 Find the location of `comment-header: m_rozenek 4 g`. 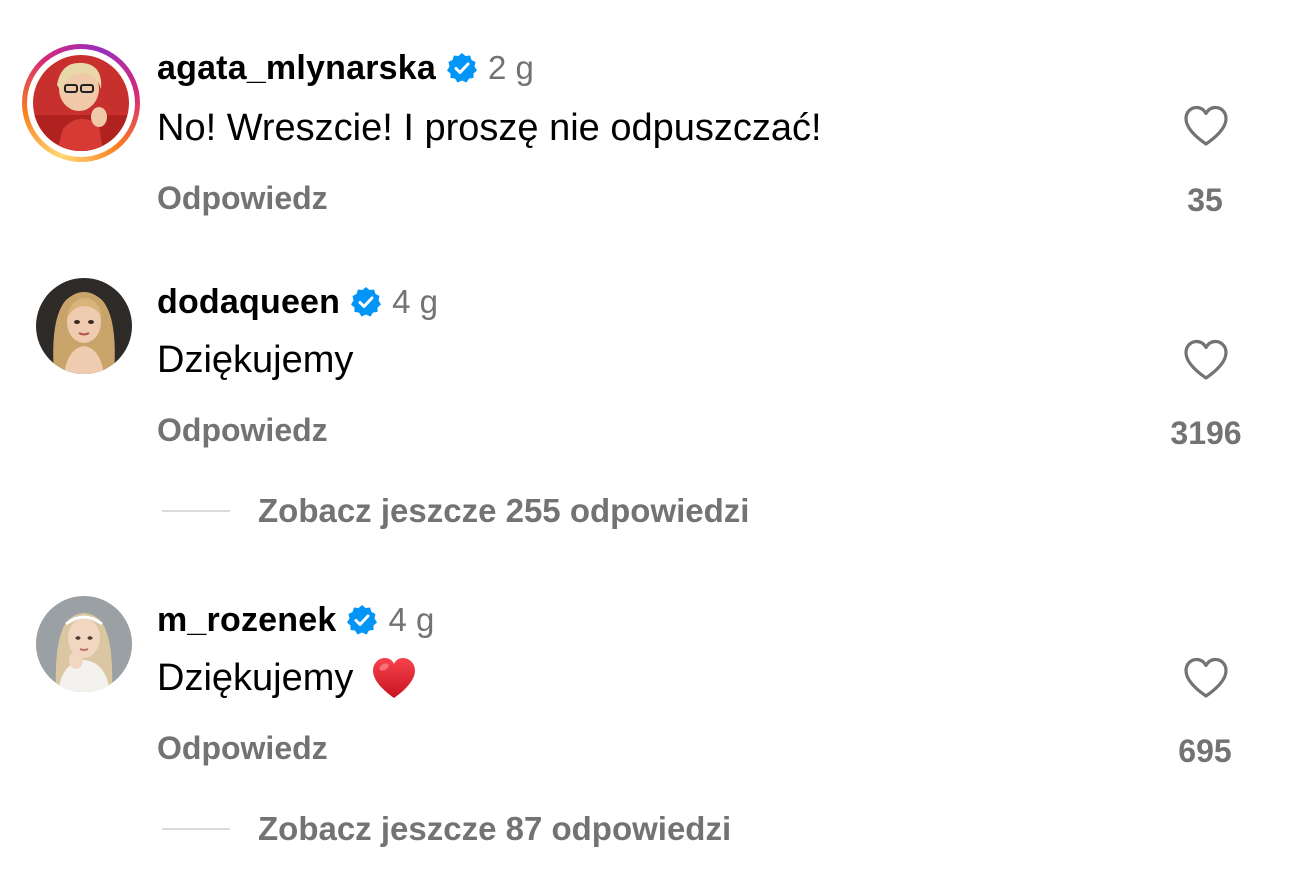

comment-header: m_rozenek 4 g is located at coordinates (295, 620).